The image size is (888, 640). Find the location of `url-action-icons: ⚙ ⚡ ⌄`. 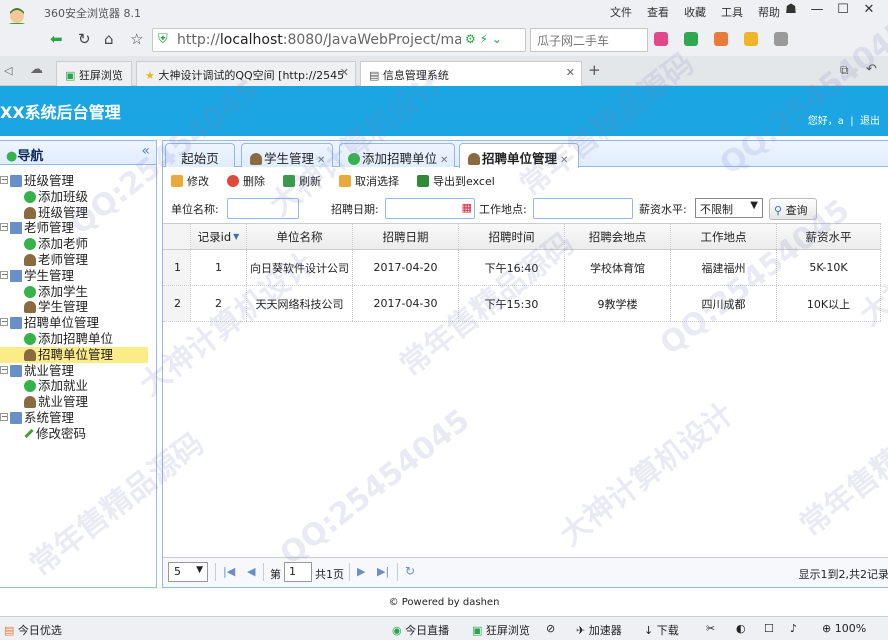

url-action-icons: ⚙ ⚡ ⌄ is located at coordinates (483, 39).